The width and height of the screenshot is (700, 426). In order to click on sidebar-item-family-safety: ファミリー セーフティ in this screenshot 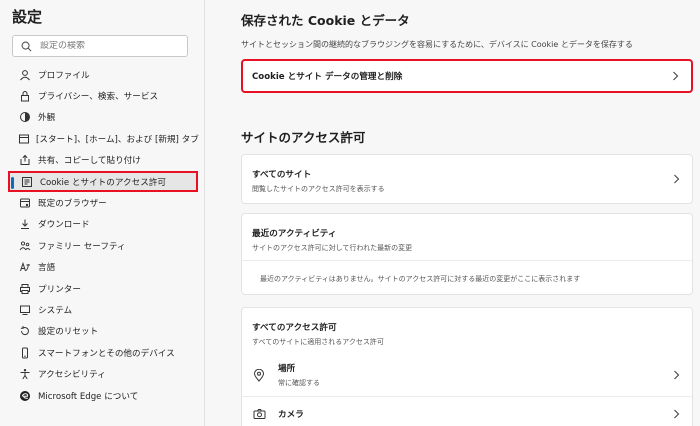, I will do `click(103, 245)`.